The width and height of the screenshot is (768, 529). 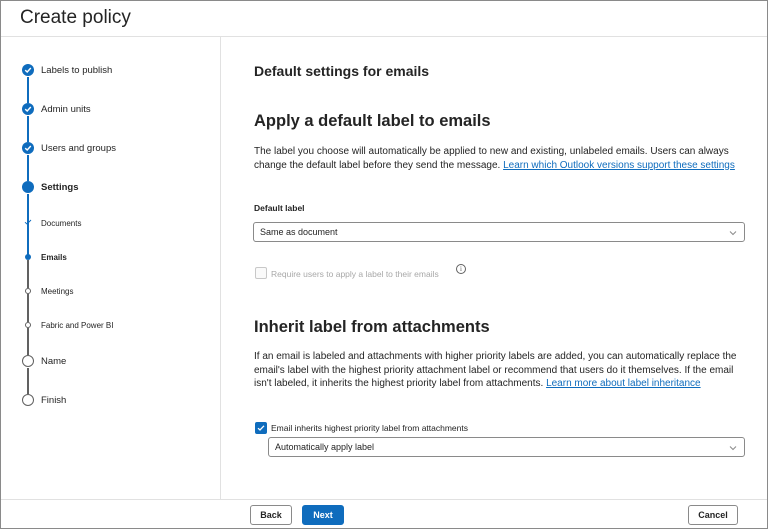 I want to click on footer-divider, so click(x=384, y=499).